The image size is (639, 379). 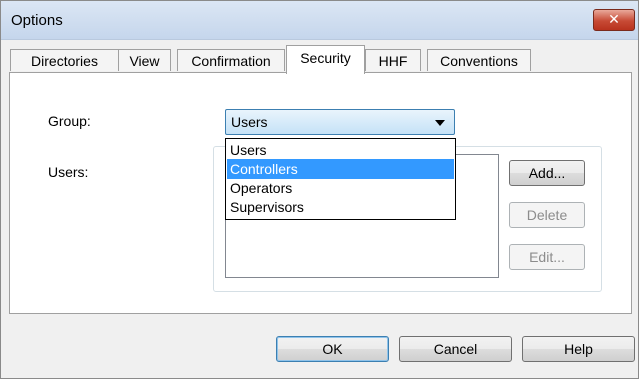 I want to click on close-icon: ✕, so click(x=614, y=19).